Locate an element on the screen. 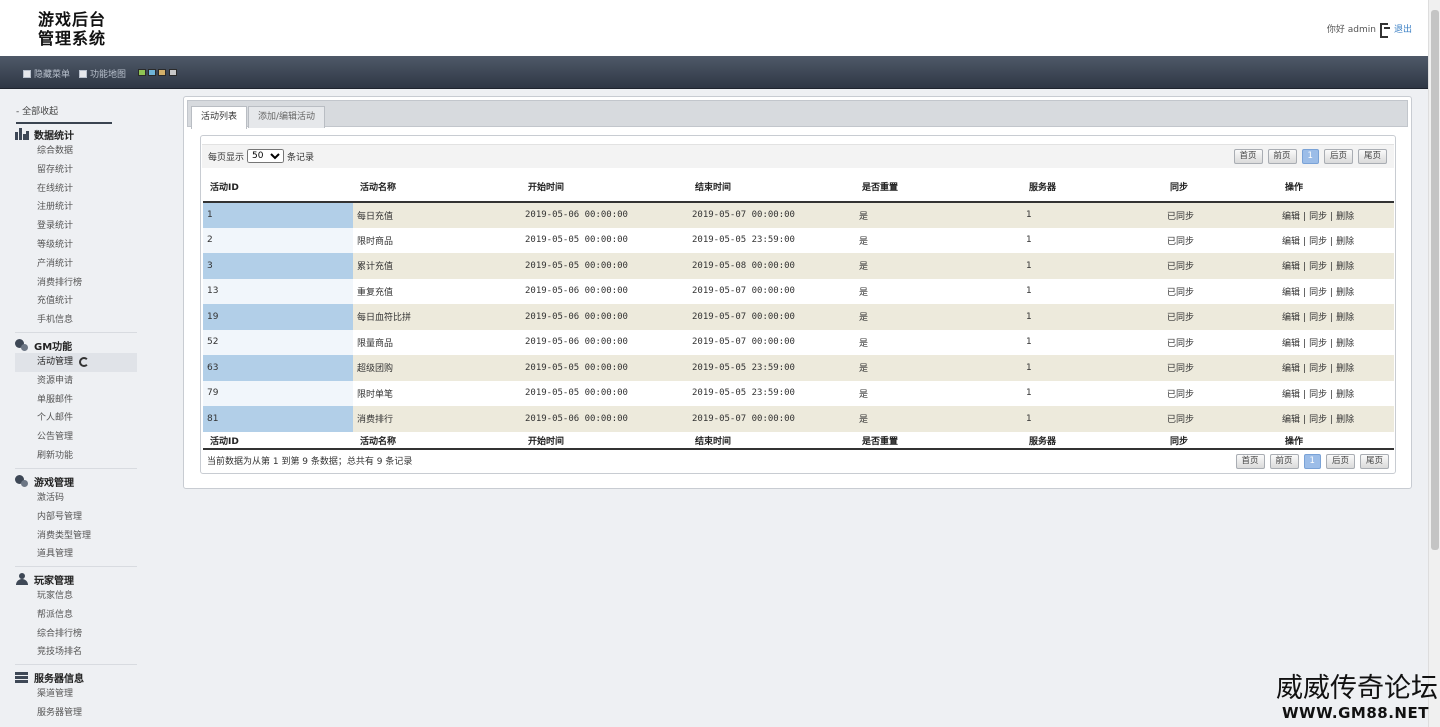 This screenshot has width=1440, height=727. nav-item: 注册统计 is located at coordinates (76, 207).